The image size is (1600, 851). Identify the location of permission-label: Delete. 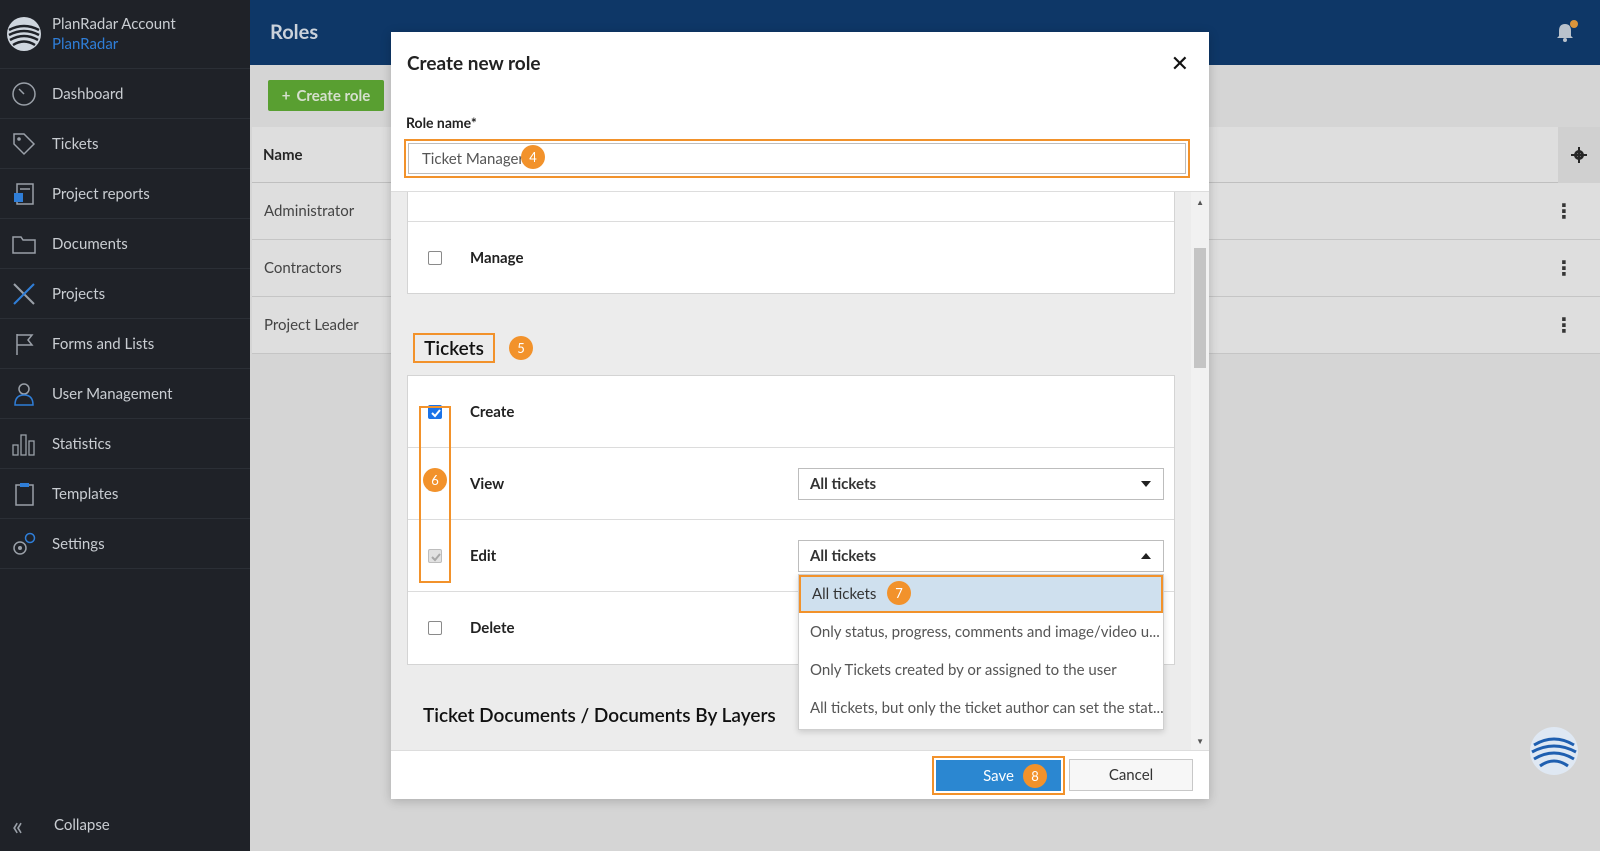
(492, 628).